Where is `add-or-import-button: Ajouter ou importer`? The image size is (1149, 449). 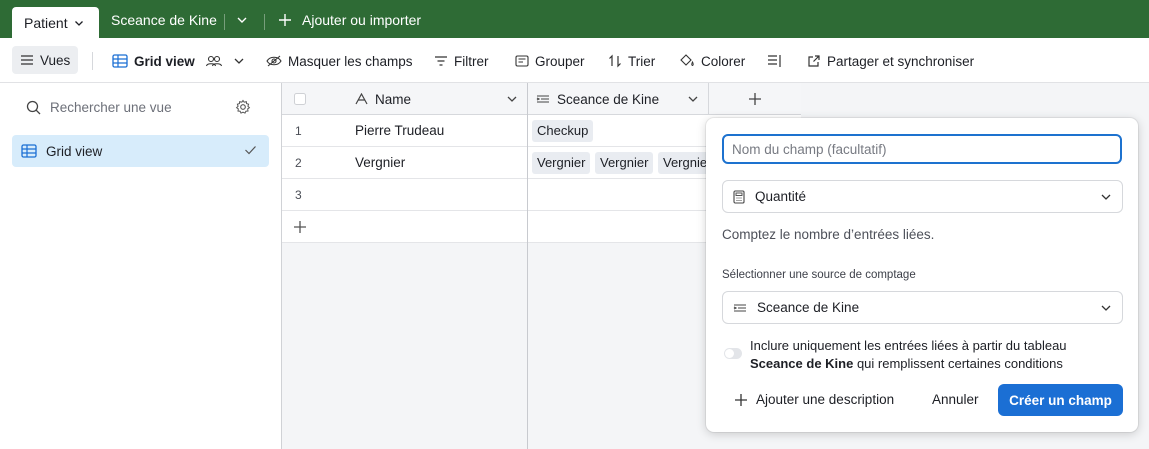 add-or-import-button: Ajouter ou importer is located at coordinates (349, 20).